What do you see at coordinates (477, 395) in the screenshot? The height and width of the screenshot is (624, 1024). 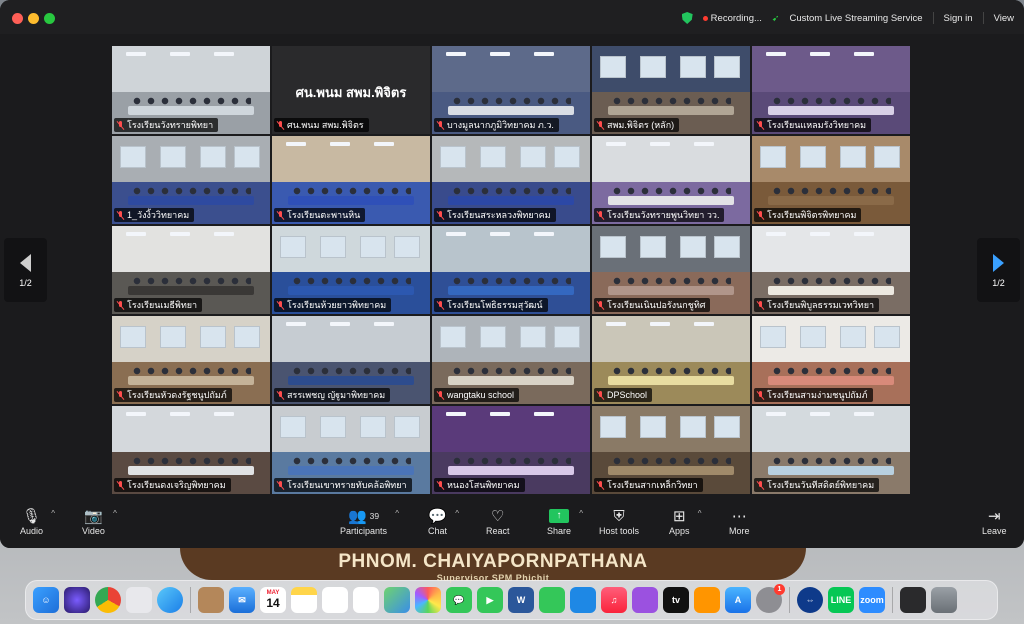 I see `participant-name-label: wangtaku school` at bounding box center [477, 395].